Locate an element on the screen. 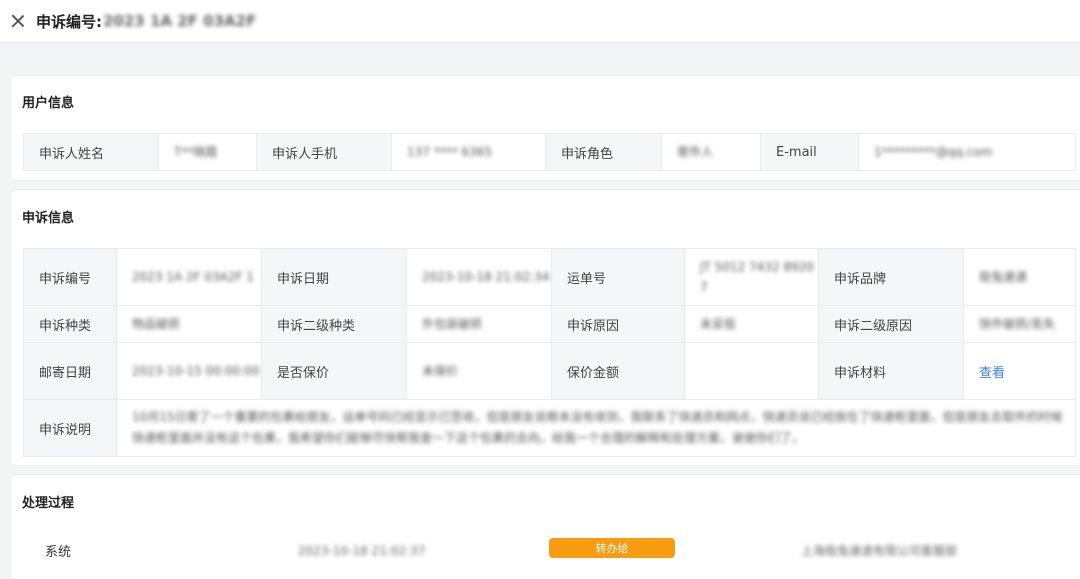  appeal-no-value: 2023 1A 2F 03A2F 1 is located at coordinates (193, 277).